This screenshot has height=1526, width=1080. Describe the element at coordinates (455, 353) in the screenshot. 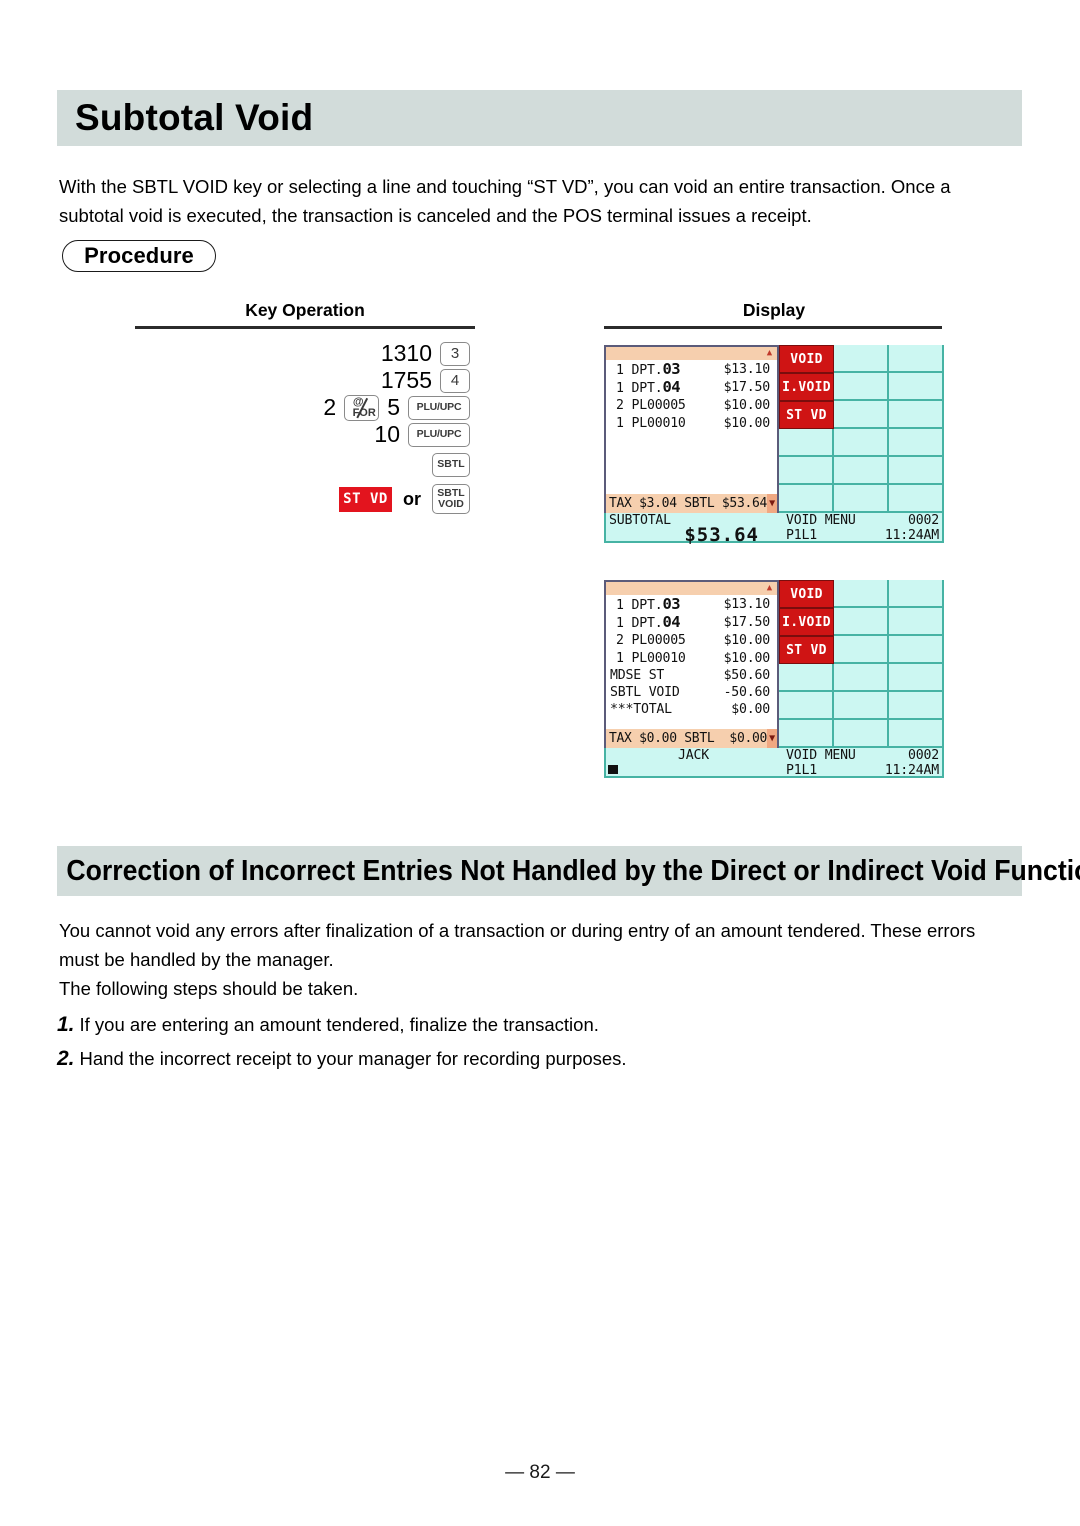

I see `dept-3-key: 3` at that location.